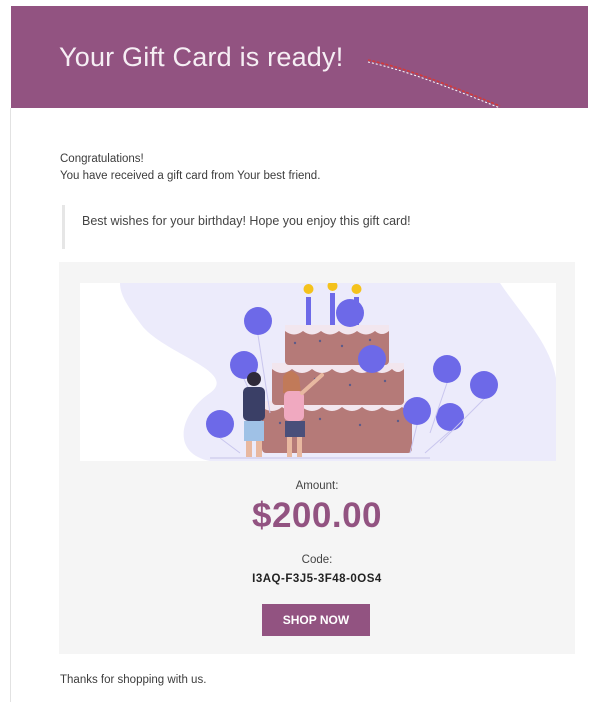  I want to click on amount-value: $200.00, so click(317, 515).